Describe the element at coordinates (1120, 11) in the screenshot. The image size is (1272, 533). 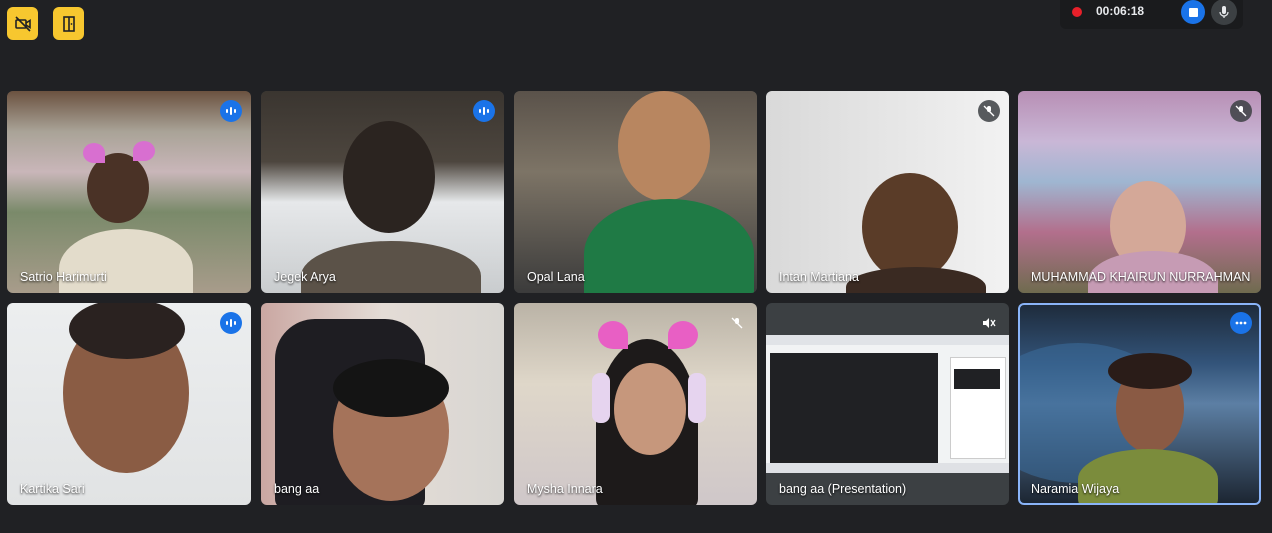
I see `recording-timer: 00:06:18` at that location.